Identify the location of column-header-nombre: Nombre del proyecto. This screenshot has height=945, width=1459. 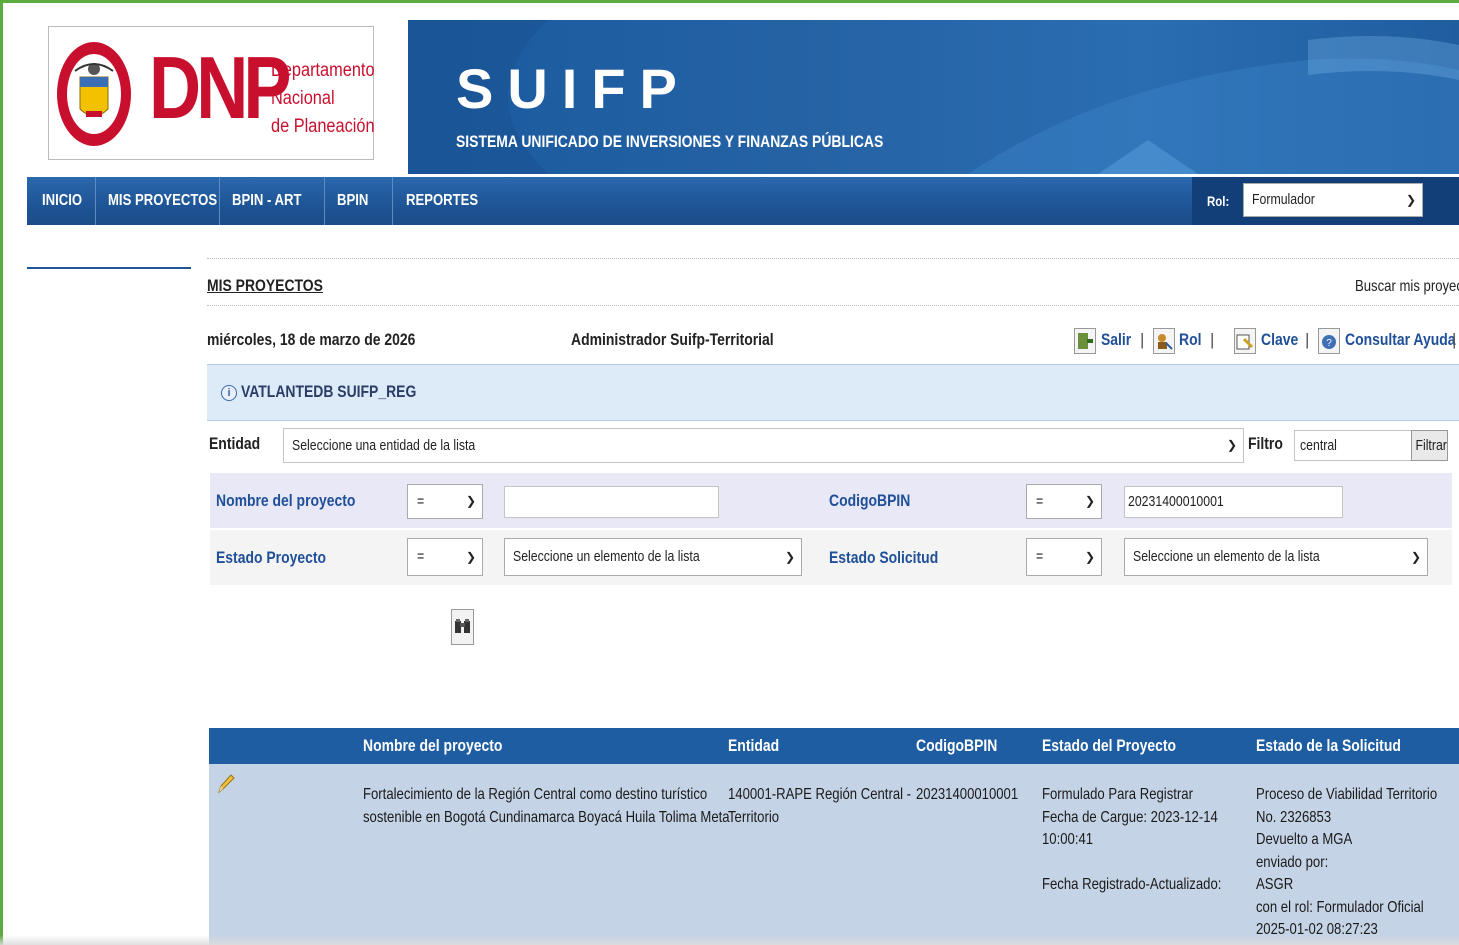
(432, 746).